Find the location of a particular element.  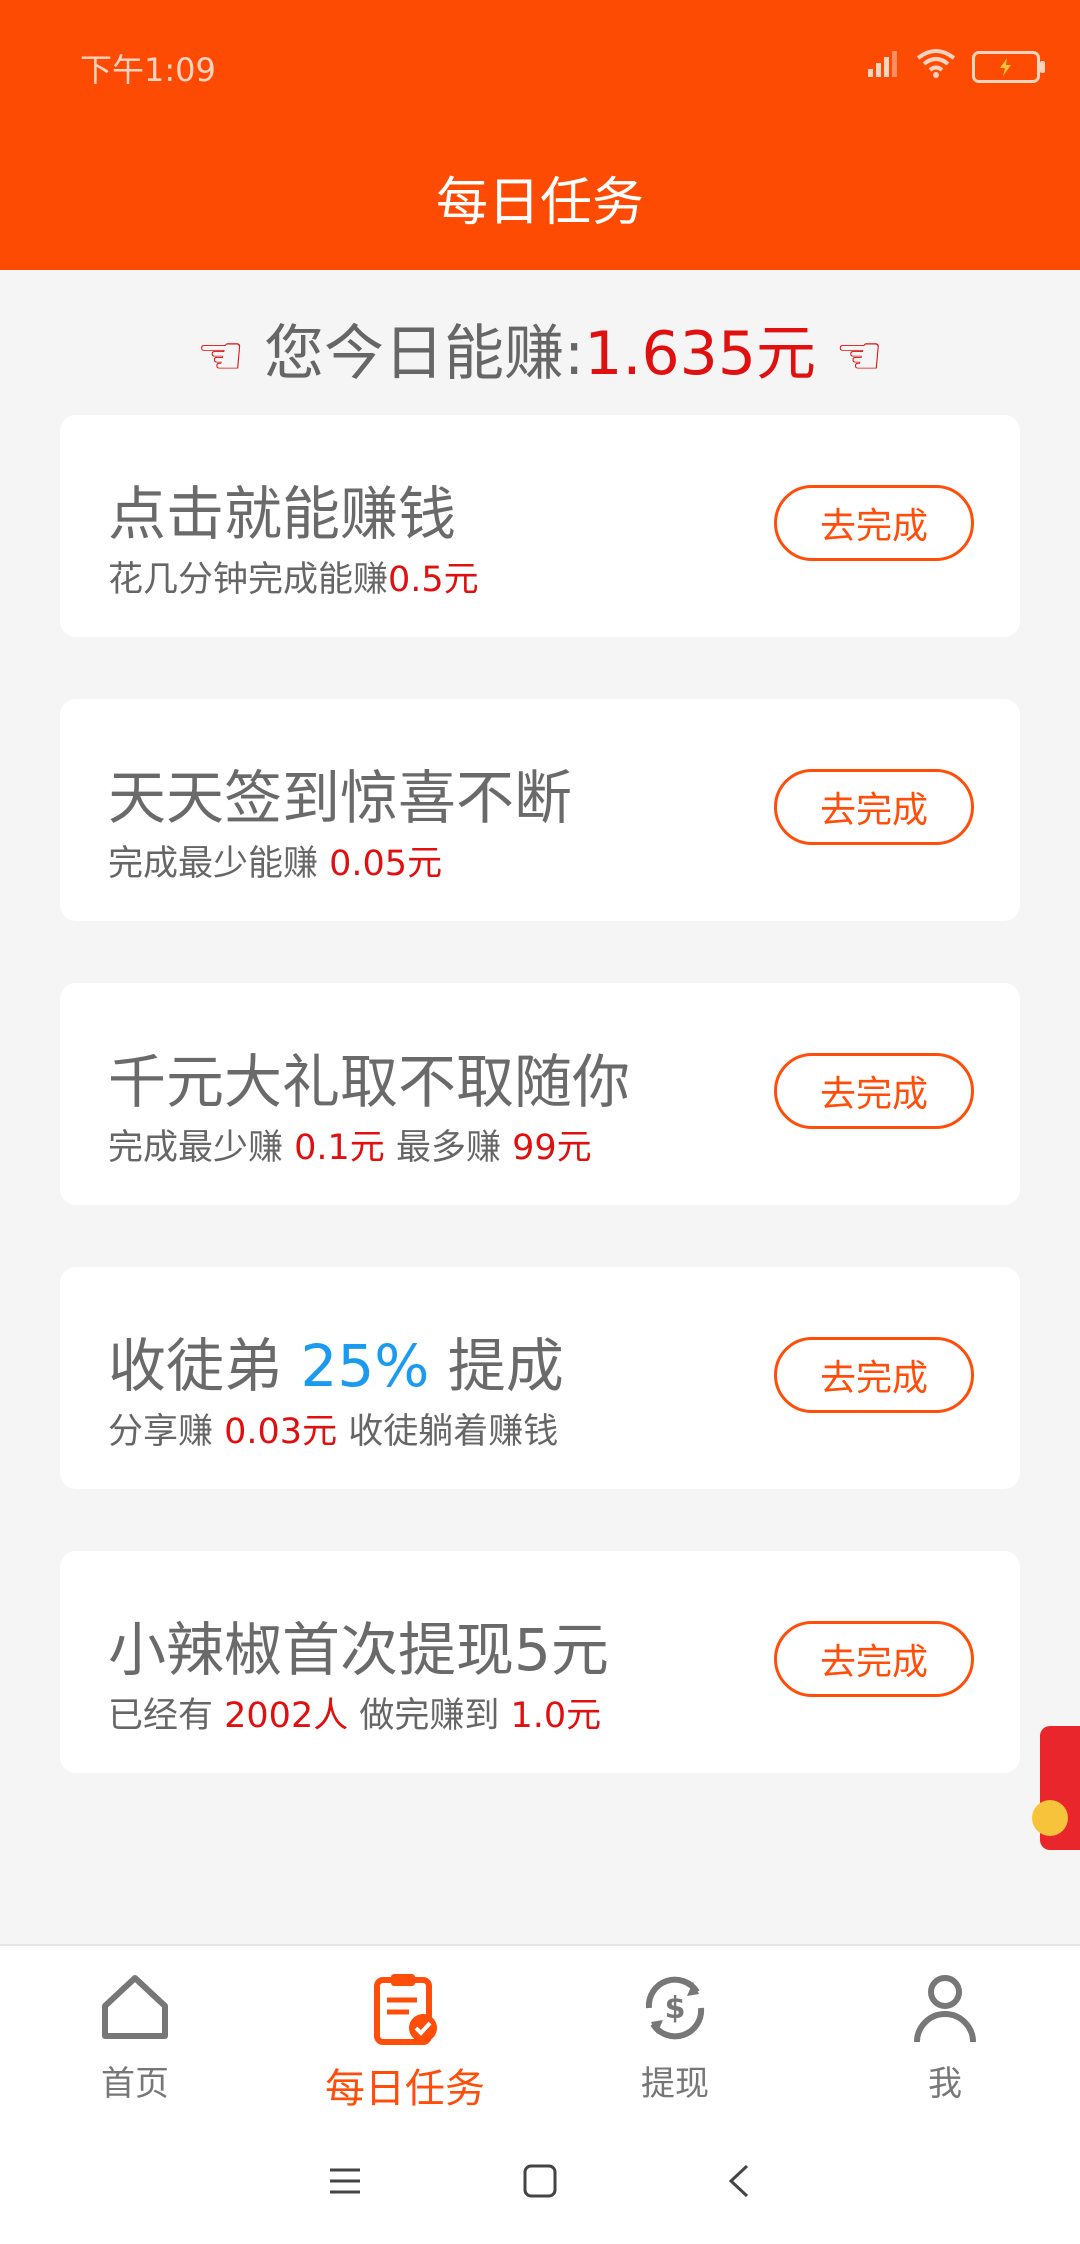

task-subtitle: 完成最少能赚 0.05元 is located at coordinates (275, 860).